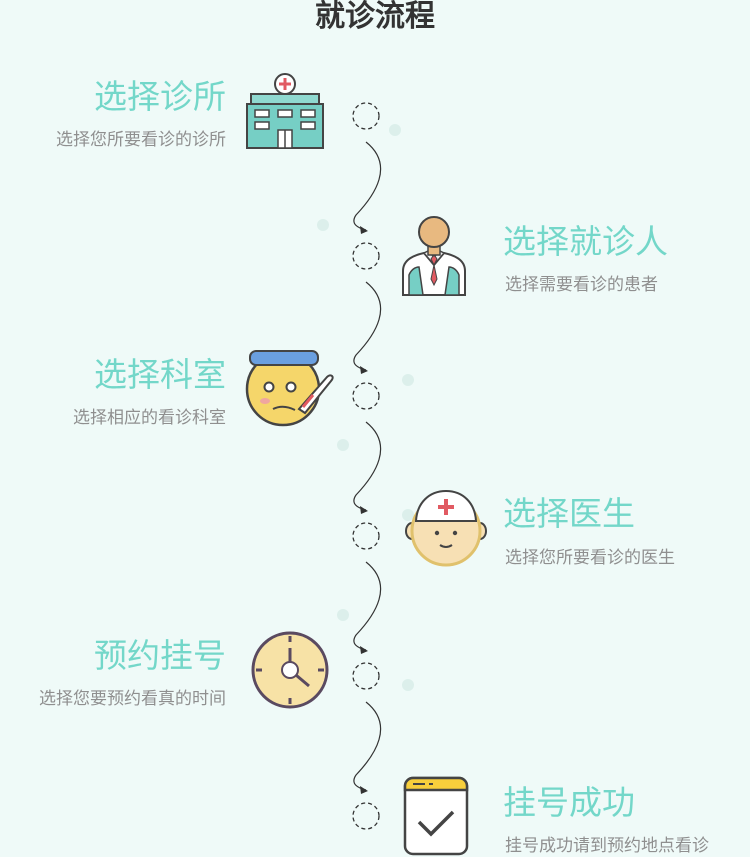  What do you see at coordinates (289, 388) in the screenshot?
I see `sick-face-thermometer-icon` at bounding box center [289, 388].